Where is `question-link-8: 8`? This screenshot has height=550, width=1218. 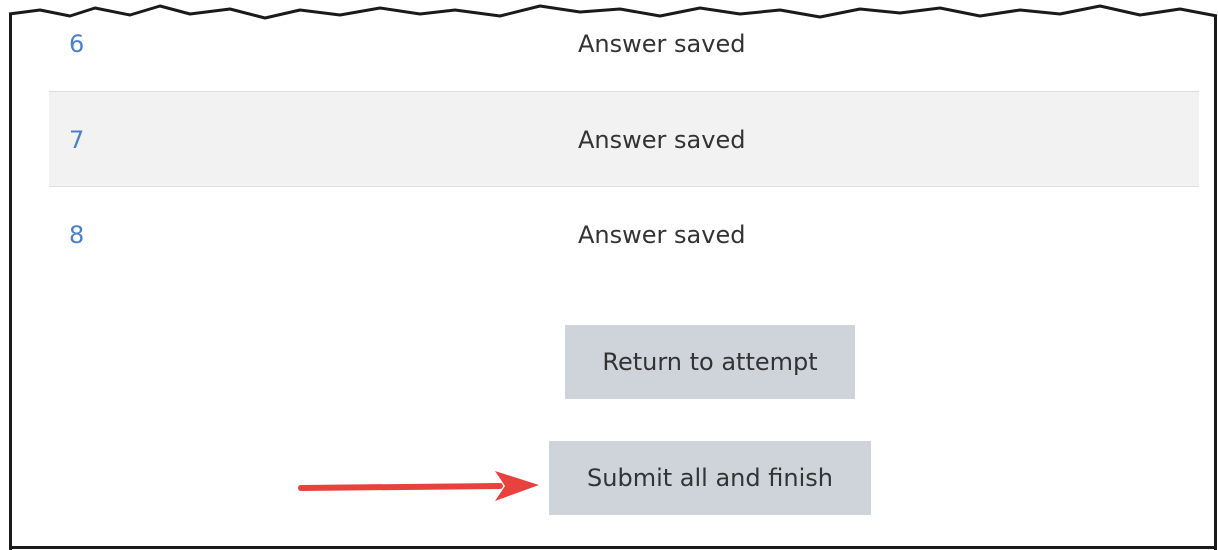 question-link-8: 8 is located at coordinates (76, 235).